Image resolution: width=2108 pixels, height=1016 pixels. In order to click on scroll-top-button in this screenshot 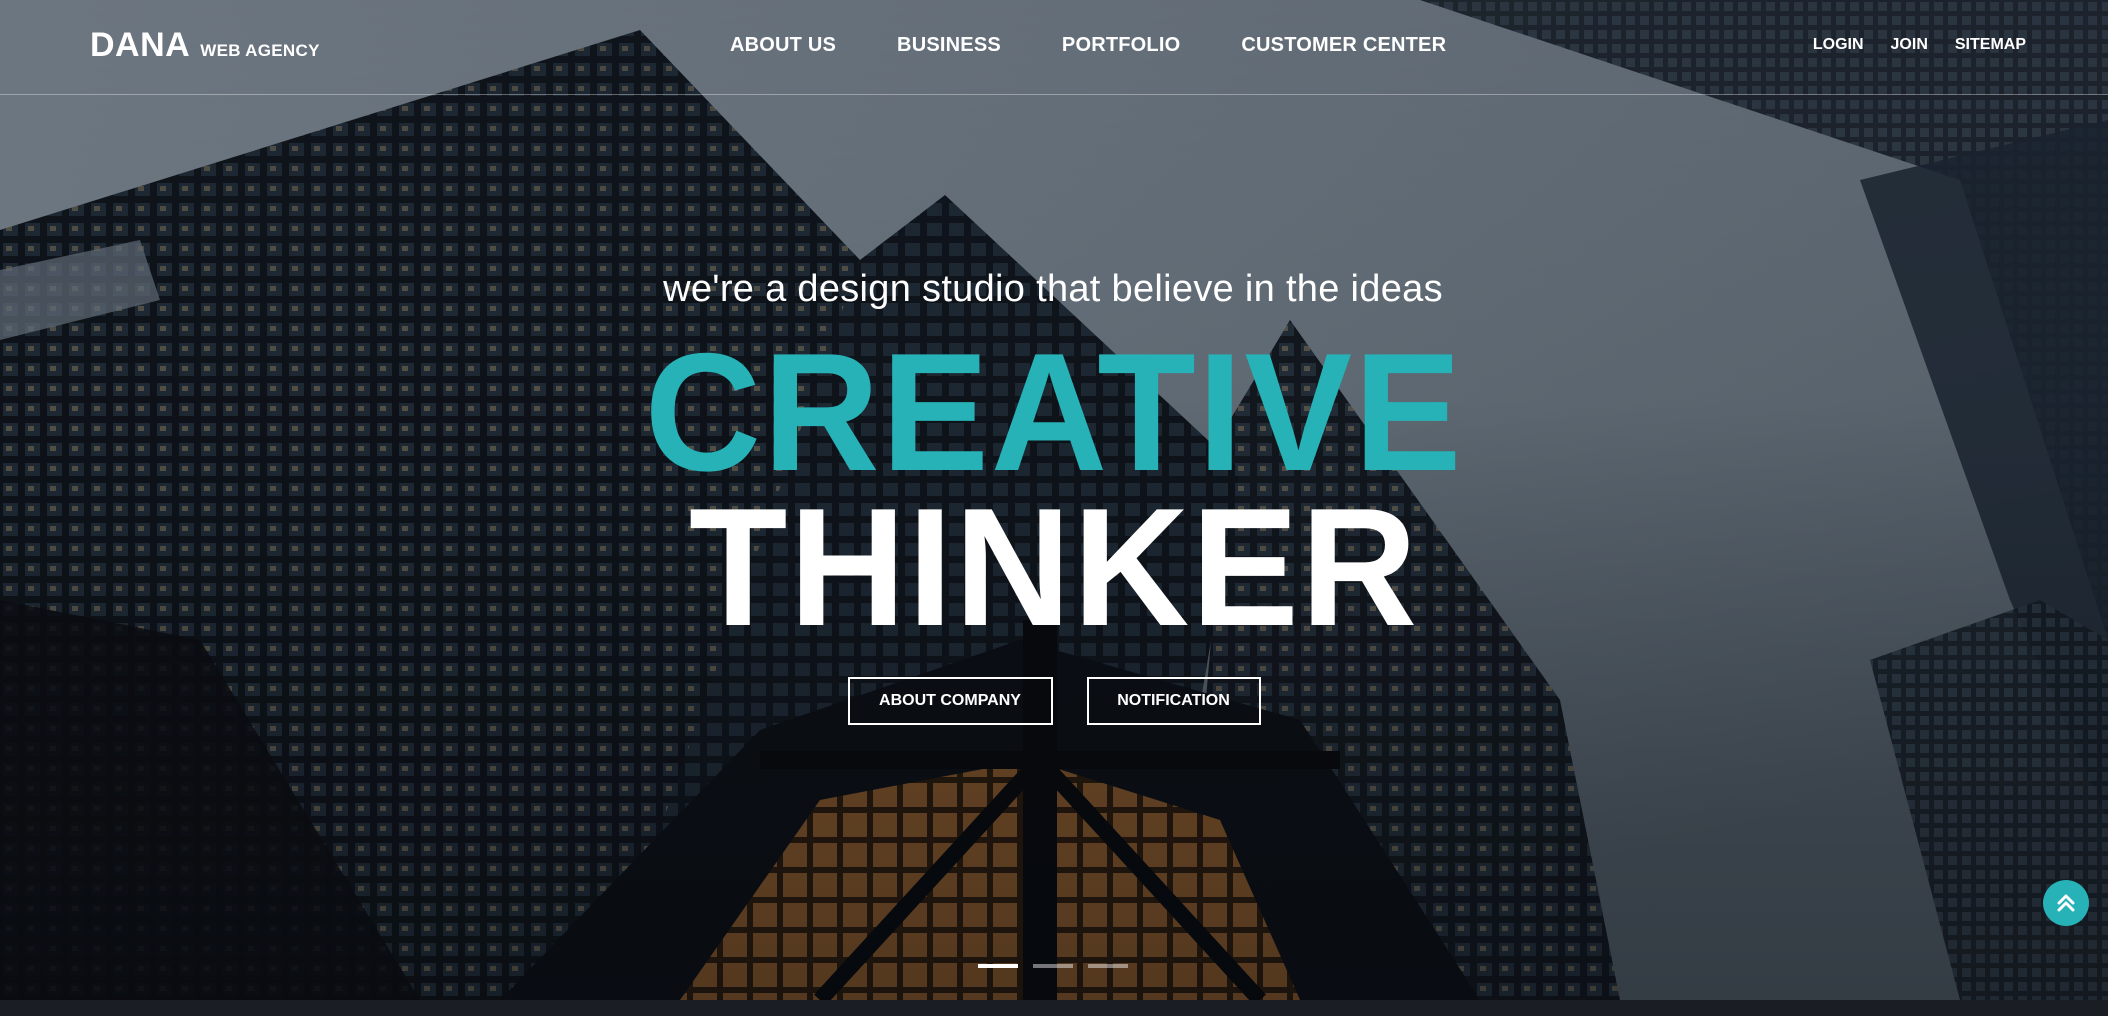, I will do `click(2066, 903)`.